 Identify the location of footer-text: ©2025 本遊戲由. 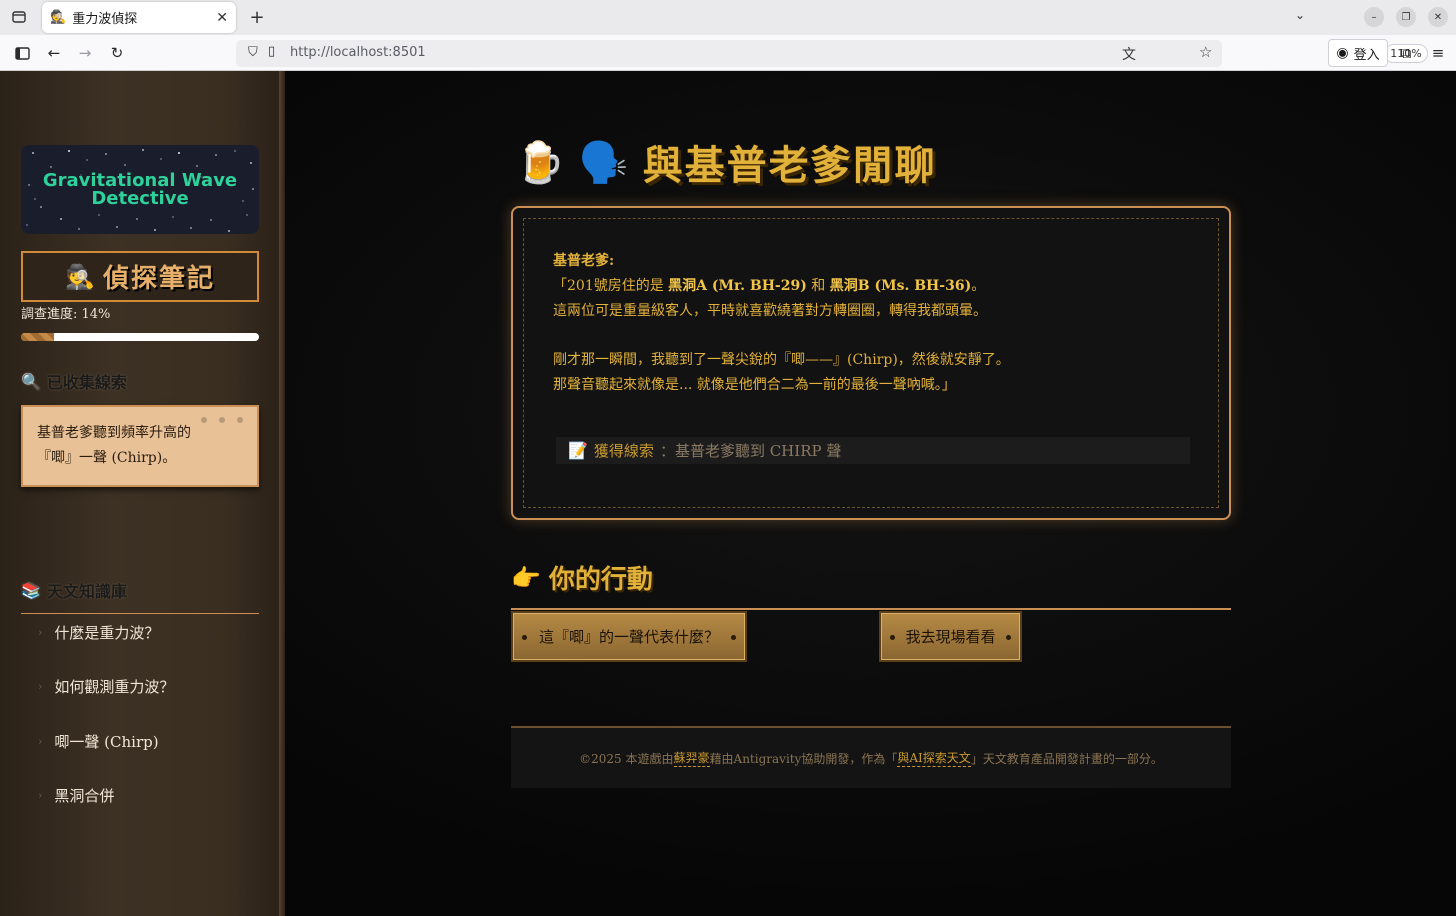
(626, 758).